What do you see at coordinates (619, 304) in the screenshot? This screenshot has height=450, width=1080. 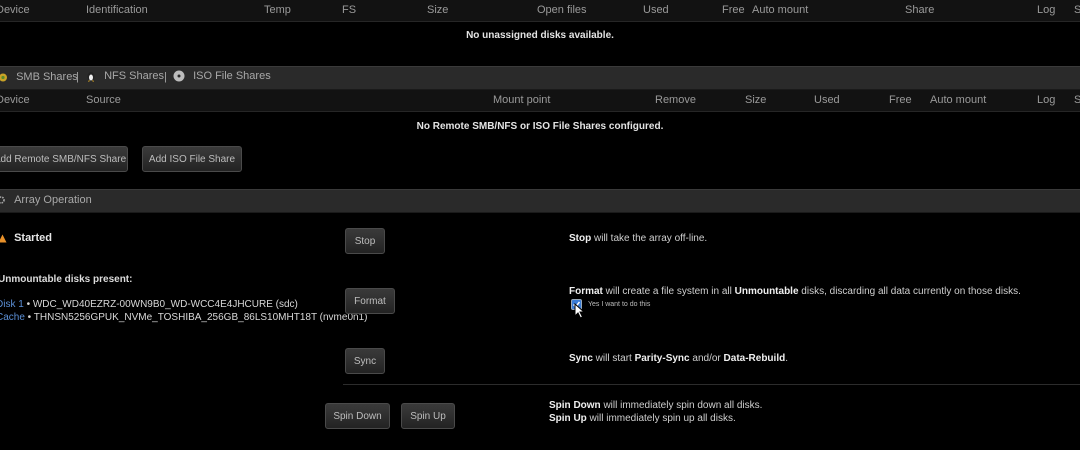 I see `format-confirm-label: Yes I want to do this` at bounding box center [619, 304].